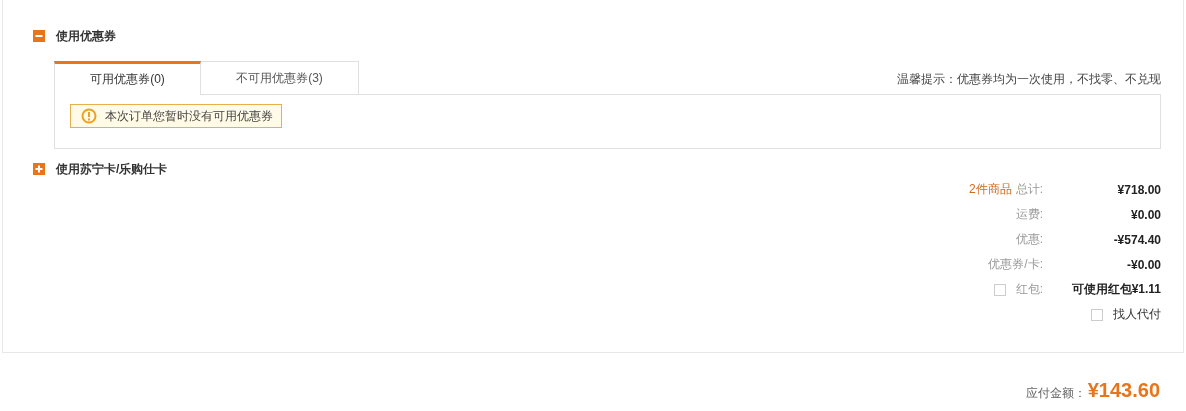 This screenshot has width=1186, height=411. Describe the element at coordinates (1055, 393) in the screenshot. I see `total-label: 应付金额：` at that location.